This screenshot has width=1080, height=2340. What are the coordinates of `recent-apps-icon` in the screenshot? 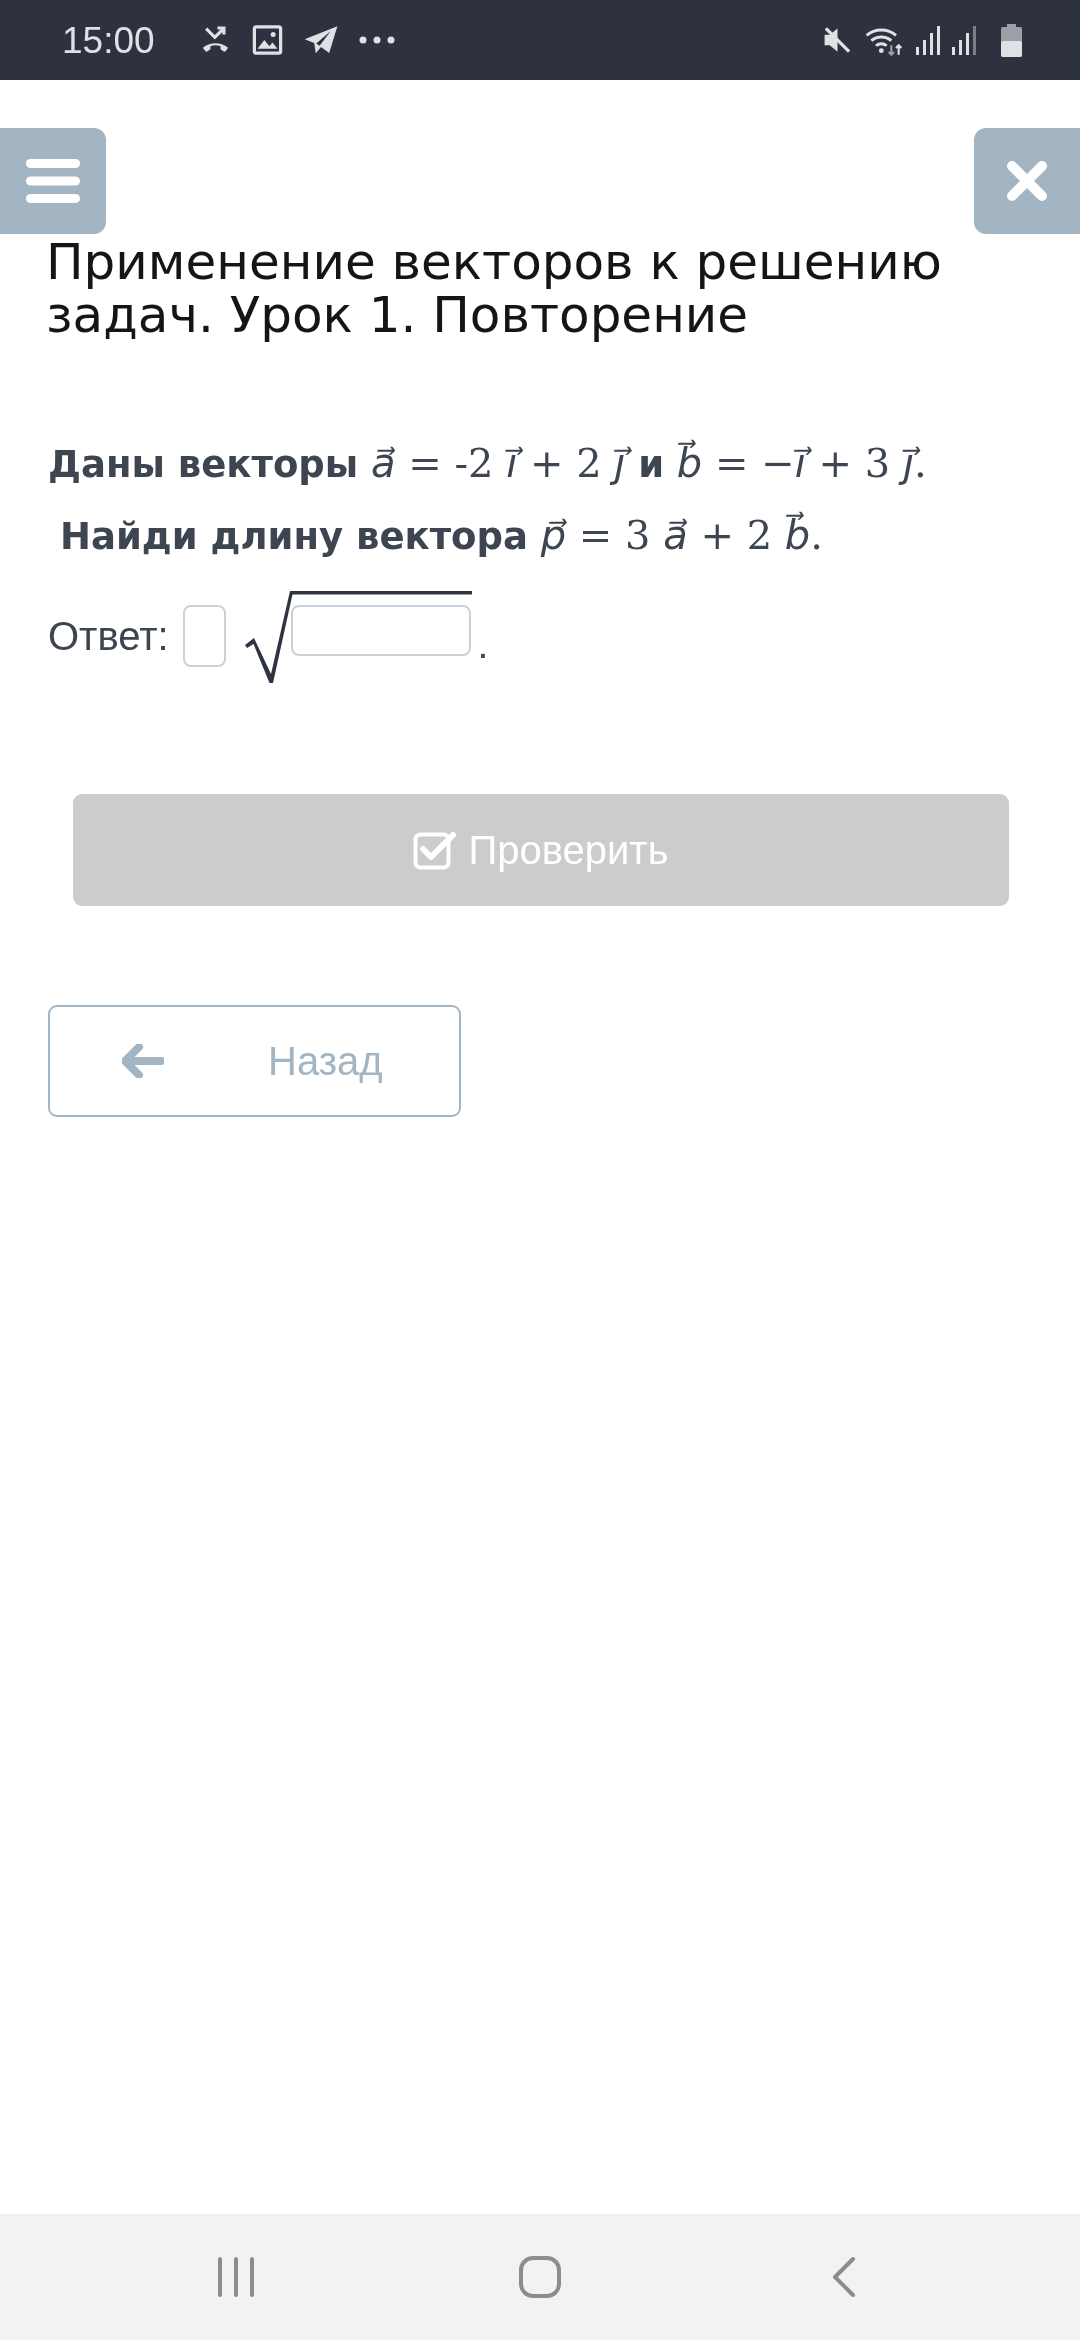 It's located at (236, 2277).